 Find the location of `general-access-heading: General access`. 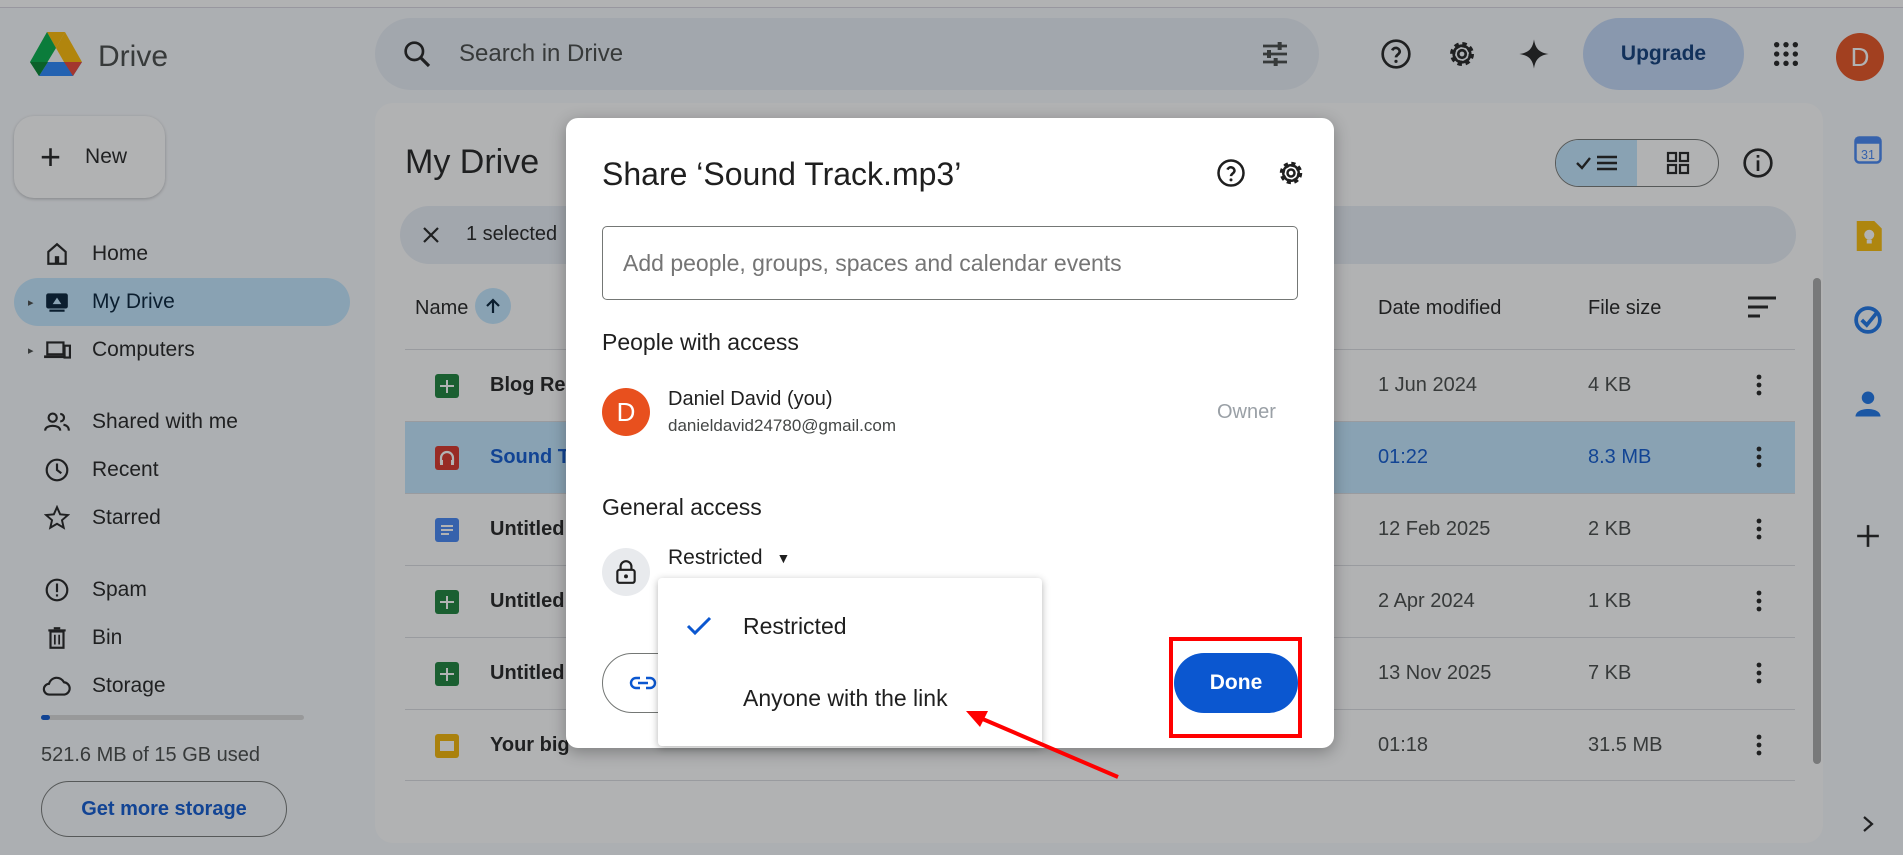

general-access-heading: General access is located at coordinates (682, 507).